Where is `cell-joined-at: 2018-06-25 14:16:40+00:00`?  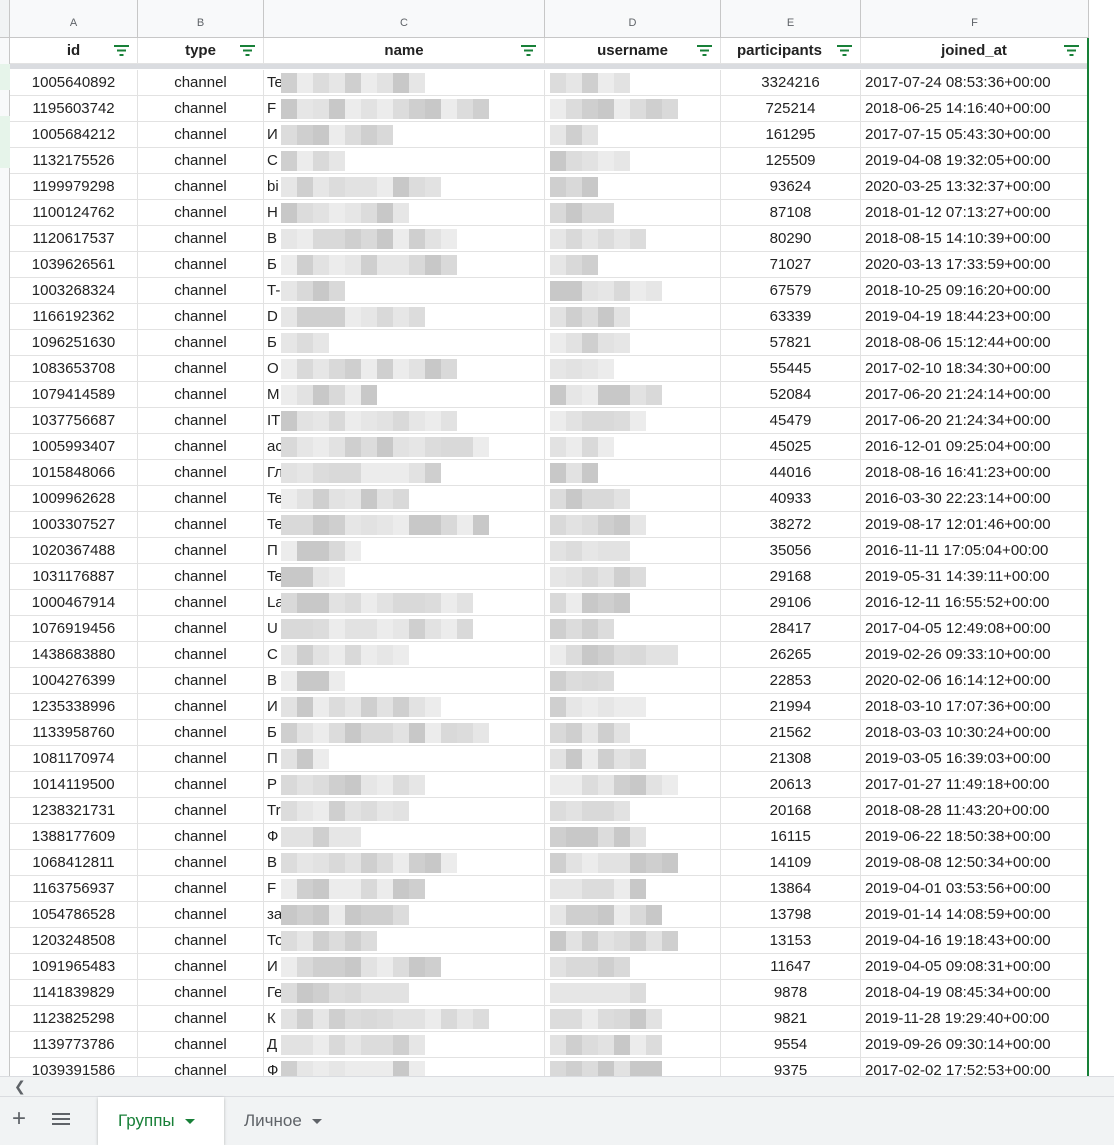 cell-joined-at: 2018-06-25 14:16:40+00:00 is located at coordinates (974, 109).